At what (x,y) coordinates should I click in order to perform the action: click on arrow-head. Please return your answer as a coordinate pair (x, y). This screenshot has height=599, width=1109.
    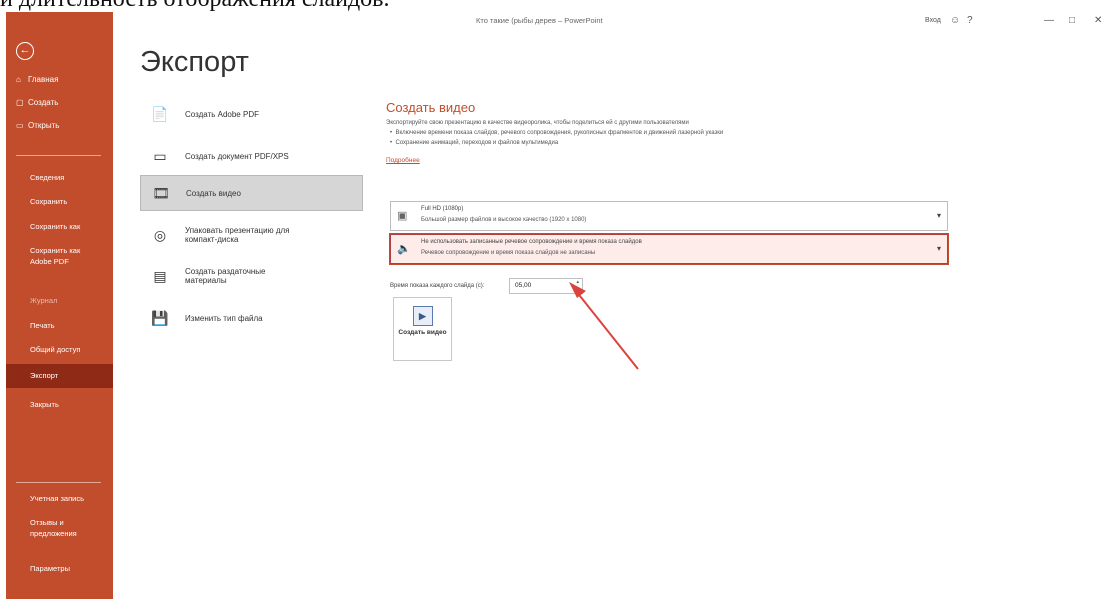
    Looking at the image, I should click on (577, 290).